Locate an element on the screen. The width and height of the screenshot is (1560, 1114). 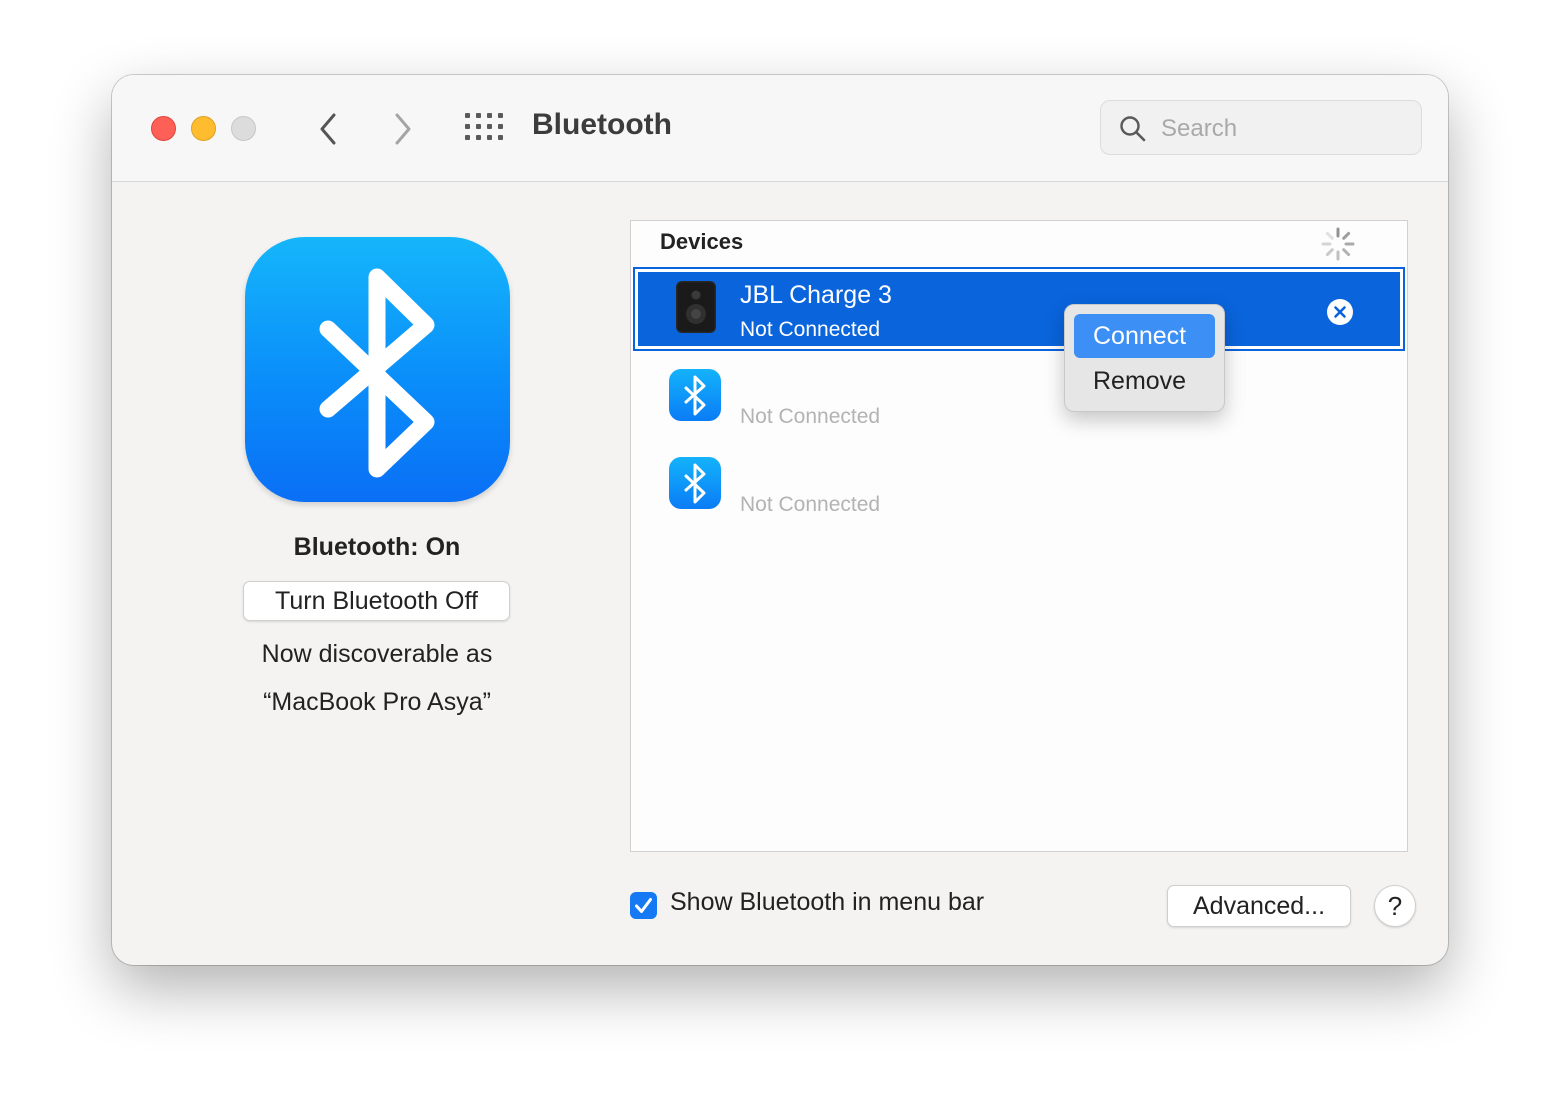
turn-bluetooth-off-button: Turn Bluetooth Off is located at coordinates (376, 601).